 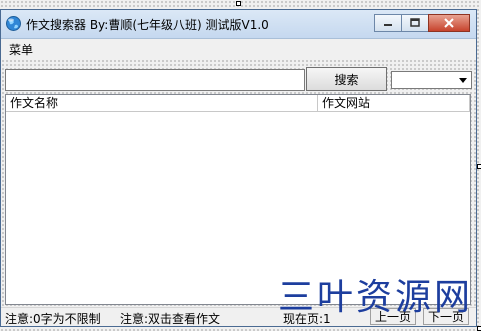 I want to click on status-note-length: 注意:0字为不限制, so click(x=53, y=319).